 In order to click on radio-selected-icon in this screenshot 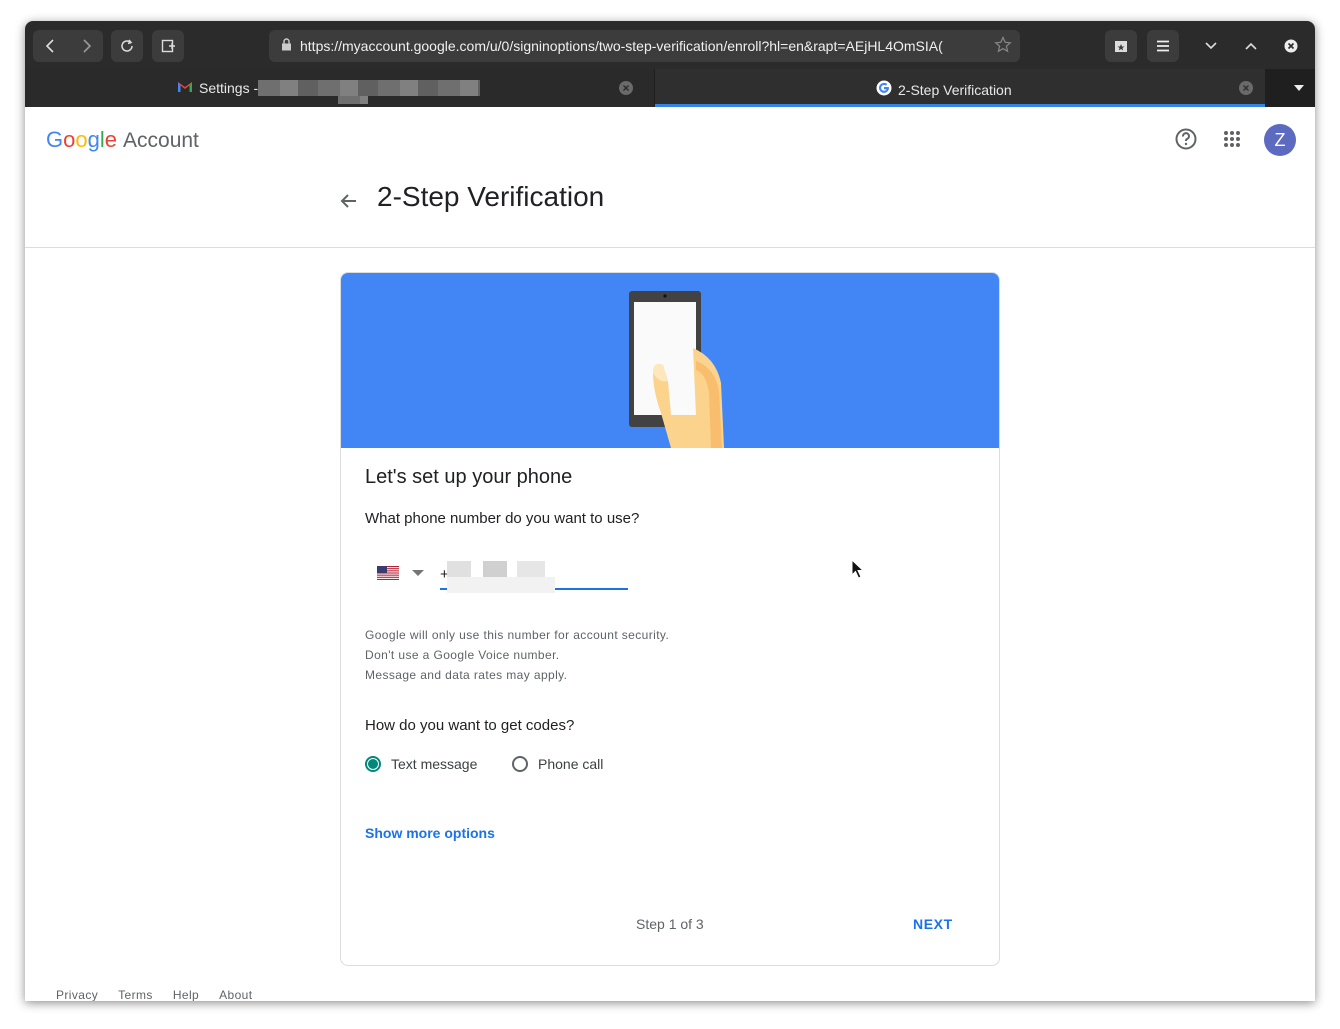, I will do `click(373, 764)`.